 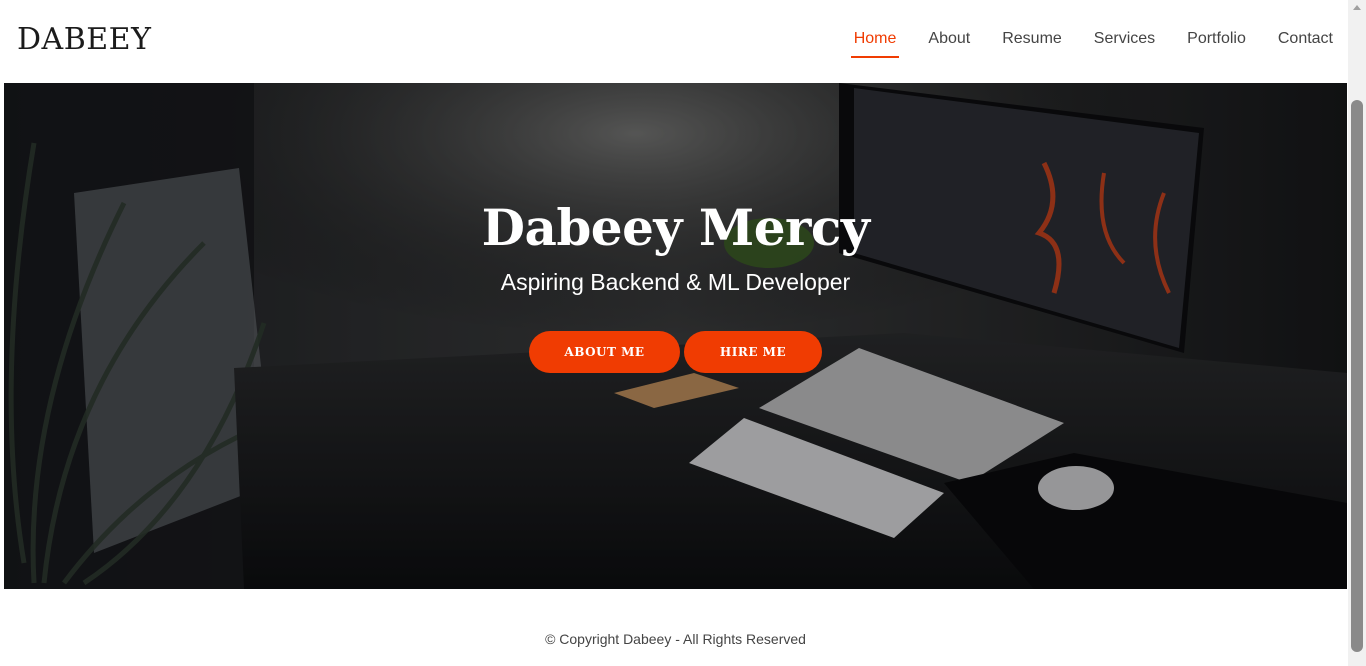 I want to click on page-scrollbar, so click(x=1357, y=333).